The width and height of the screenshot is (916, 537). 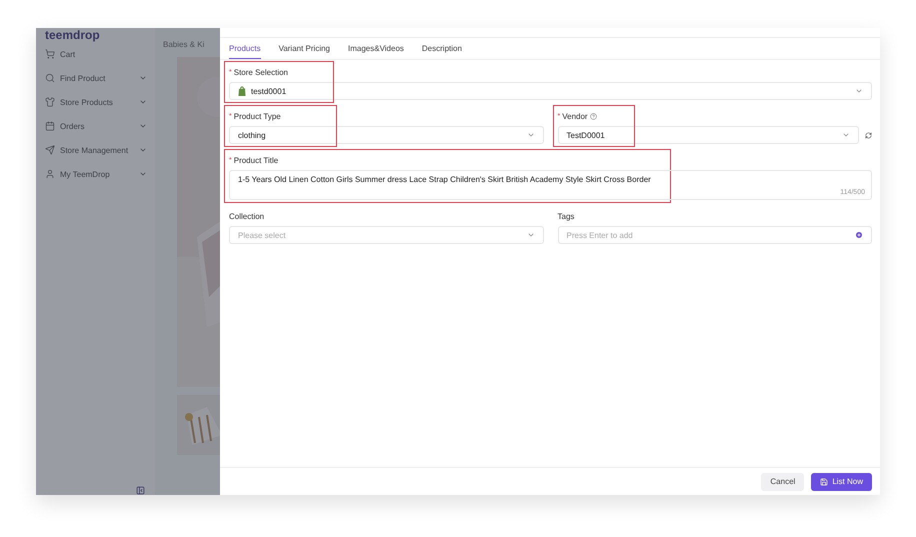 I want to click on field-label: Tags, so click(x=566, y=216).